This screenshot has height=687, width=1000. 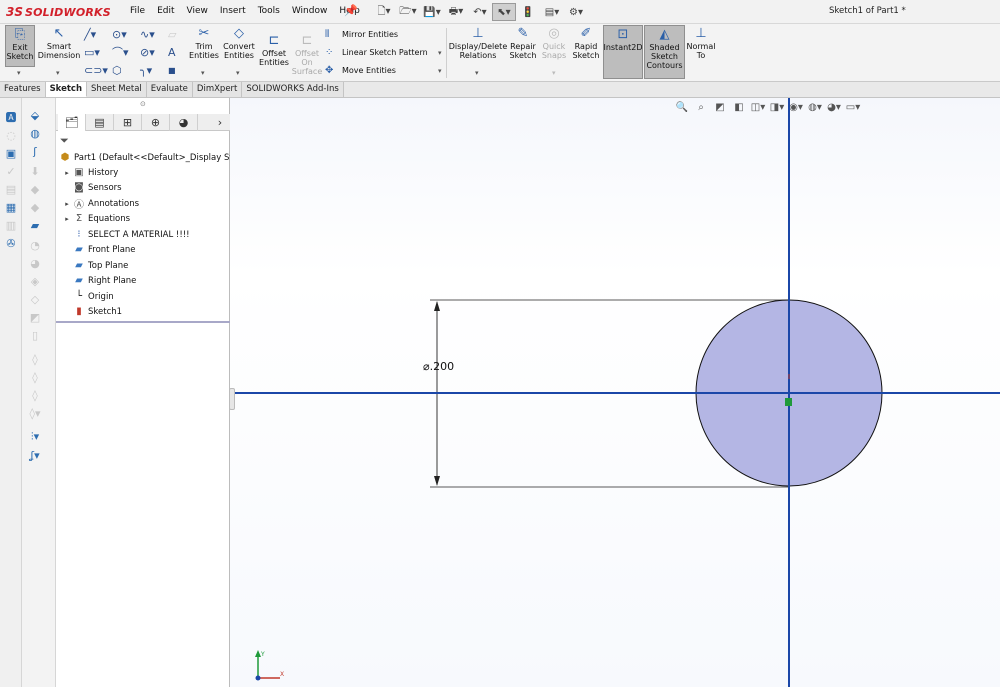 What do you see at coordinates (154, 52) in the screenshot?
I see `ellipse-icon: ⊘▾` at bounding box center [154, 52].